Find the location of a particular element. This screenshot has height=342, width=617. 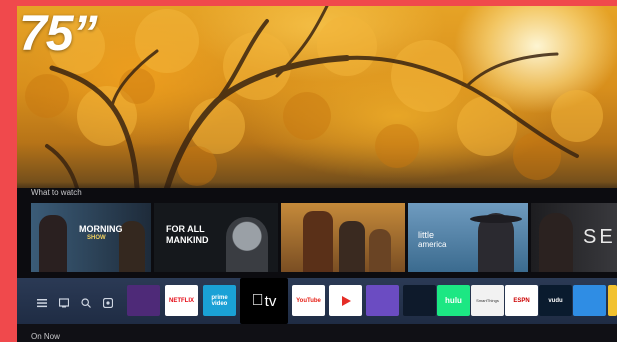

app-google-play is located at coordinates (345, 300).